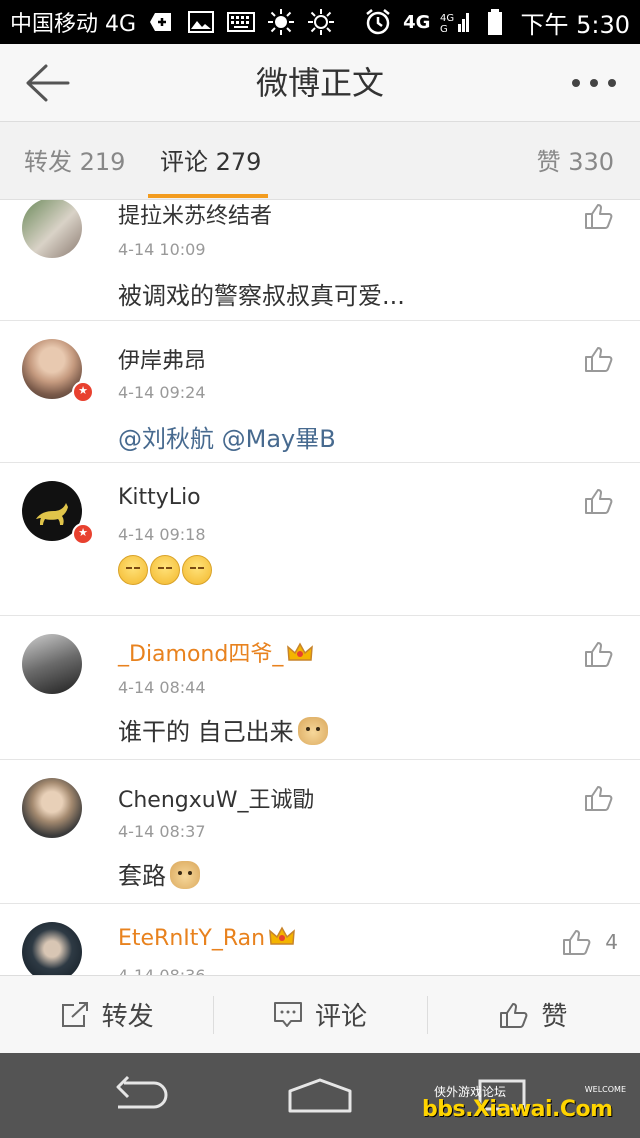 The width and height of the screenshot is (640, 1138). I want to click on comment-item: ChengxuW_王诚勖 4-14 08:37 套路, so click(320, 832).